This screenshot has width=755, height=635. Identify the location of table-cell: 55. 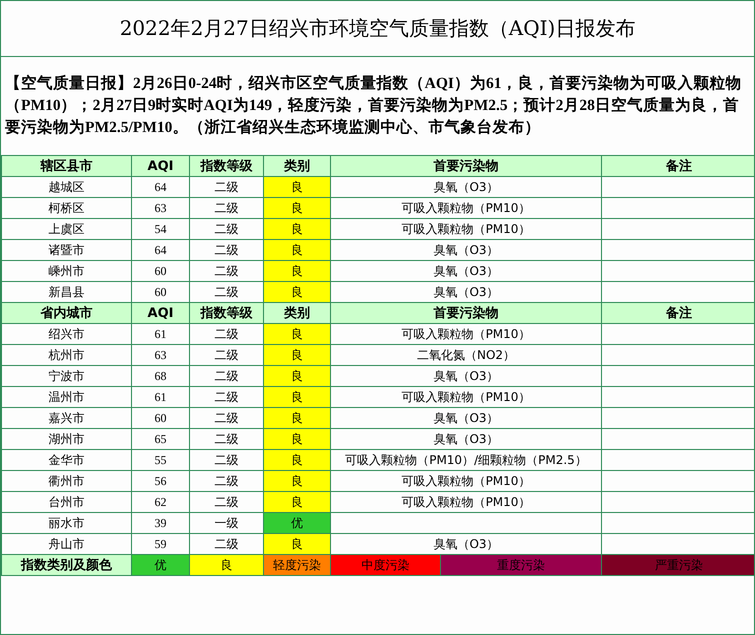
(161, 460).